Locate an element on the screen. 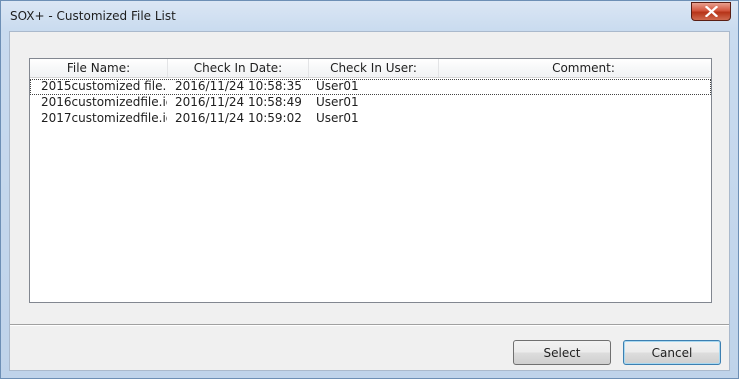 This screenshot has width=739, height=379. column-header-check-in-user: Check In User: is located at coordinates (374, 68).